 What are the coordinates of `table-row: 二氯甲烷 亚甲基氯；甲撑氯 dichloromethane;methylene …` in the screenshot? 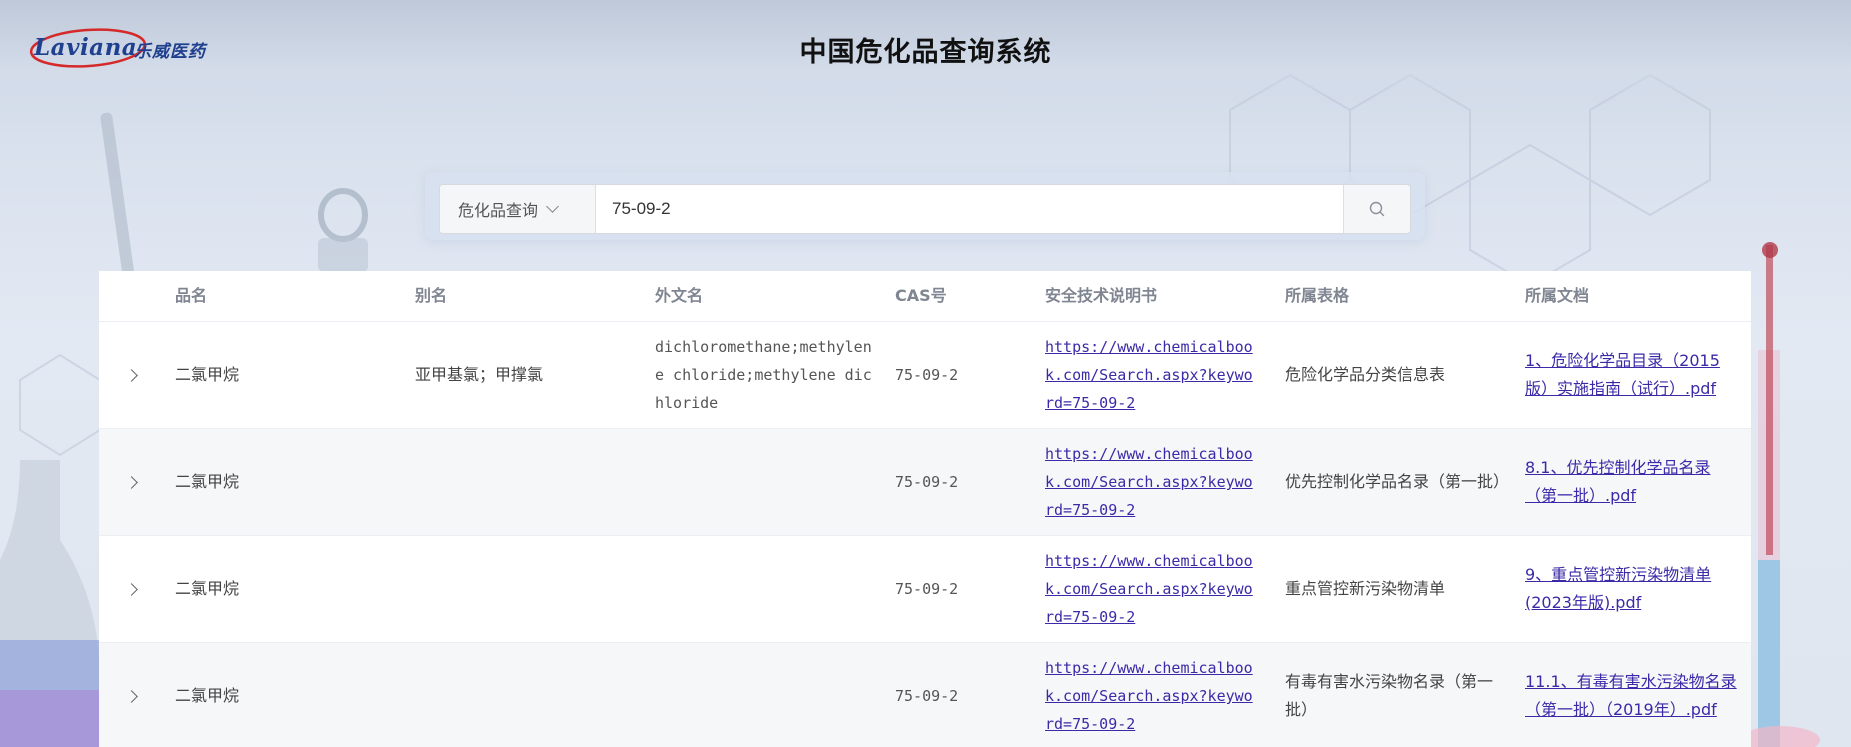 It's located at (925, 375).